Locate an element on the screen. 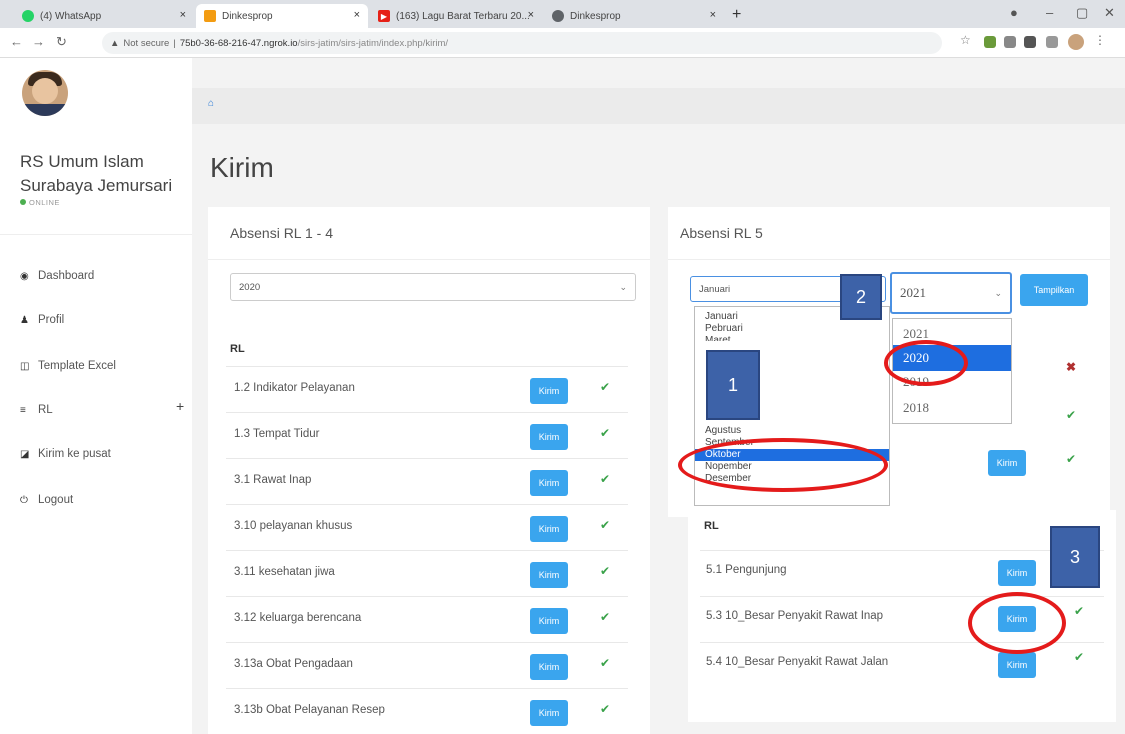  sidebar-item-label: Logout is located at coordinates (56, 500).